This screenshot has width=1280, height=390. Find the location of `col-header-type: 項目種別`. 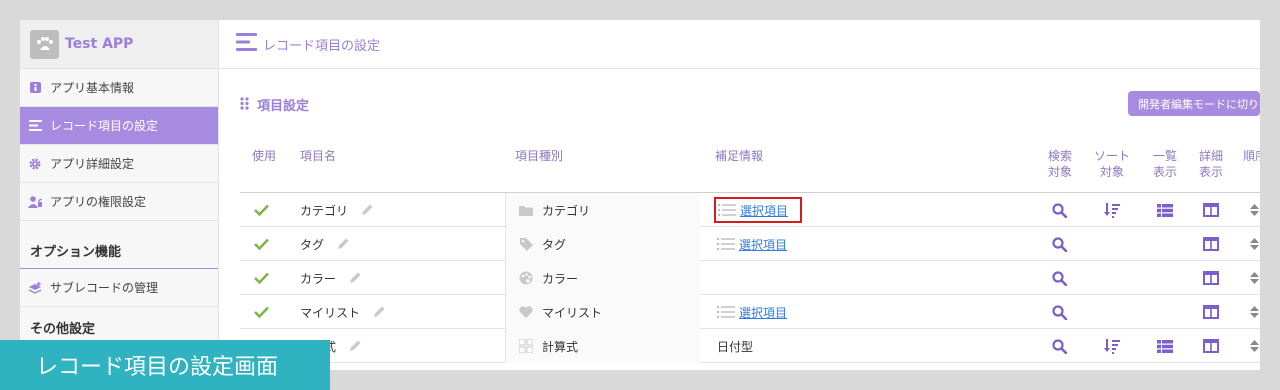

col-header-type: 項目種別 is located at coordinates (539, 156).